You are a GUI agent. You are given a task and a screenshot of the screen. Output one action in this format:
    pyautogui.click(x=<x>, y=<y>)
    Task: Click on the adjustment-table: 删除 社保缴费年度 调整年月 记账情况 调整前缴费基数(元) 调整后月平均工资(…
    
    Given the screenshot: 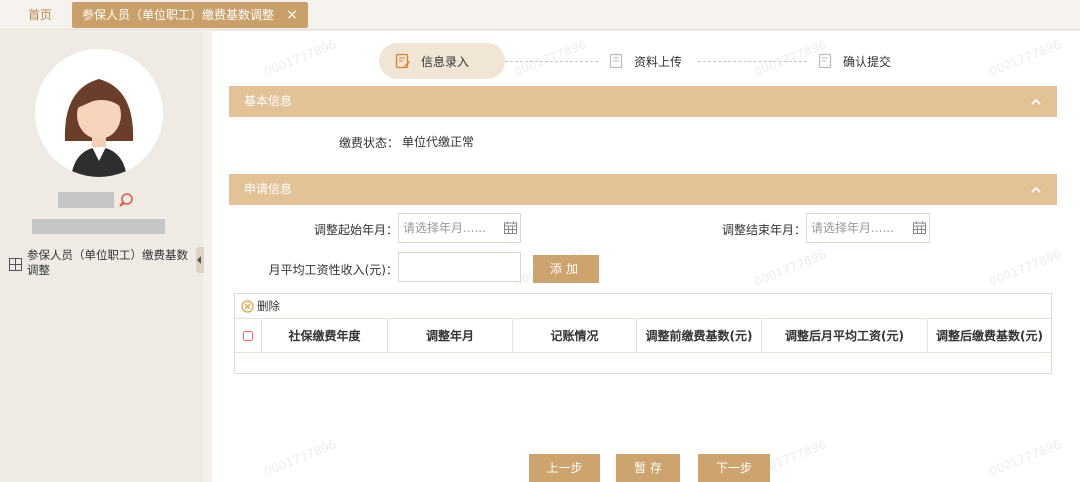 What is the action you would take?
    pyautogui.click(x=643, y=333)
    